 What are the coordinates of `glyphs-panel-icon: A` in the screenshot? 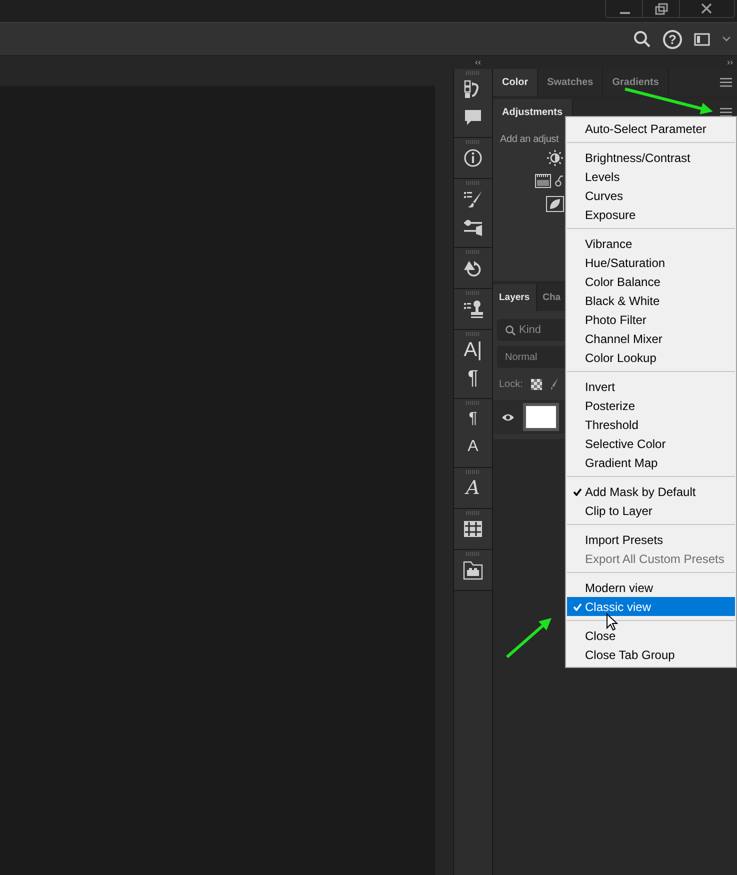 It's located at (473, 488).